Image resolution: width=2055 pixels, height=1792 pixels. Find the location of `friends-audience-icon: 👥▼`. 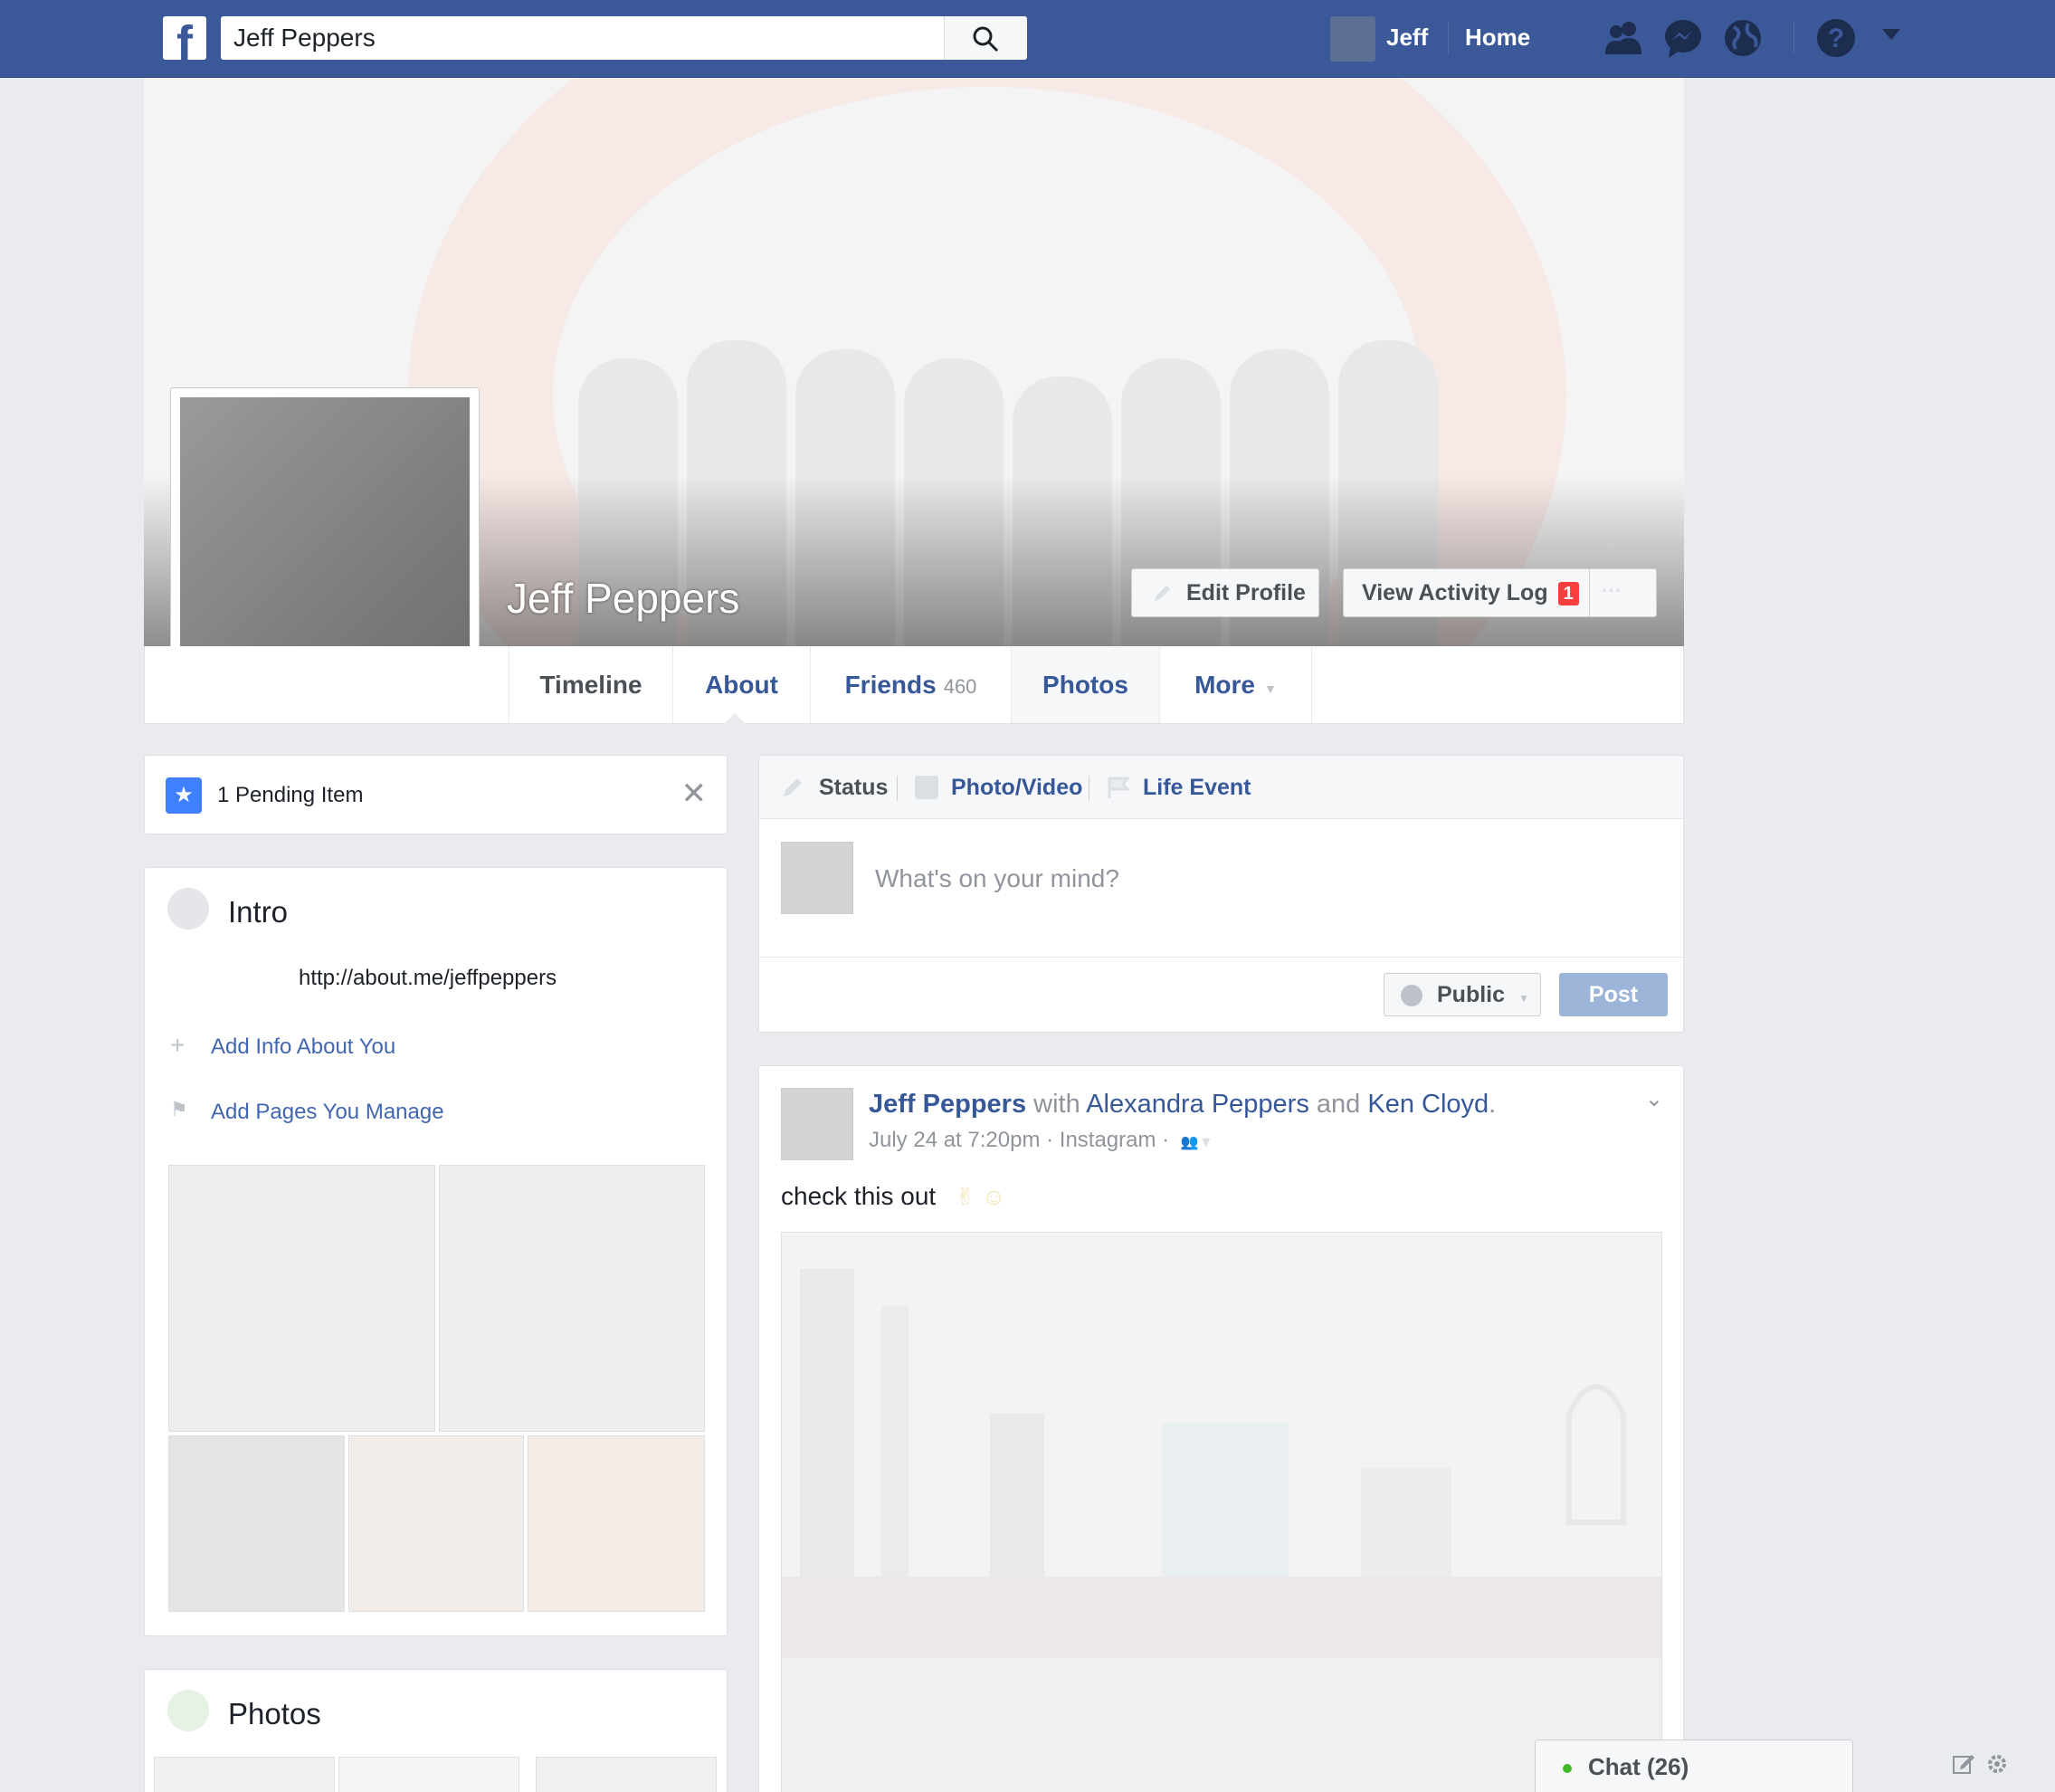

friends-audience-icon: 👥▼ is located at coordinates (1197, 1142).